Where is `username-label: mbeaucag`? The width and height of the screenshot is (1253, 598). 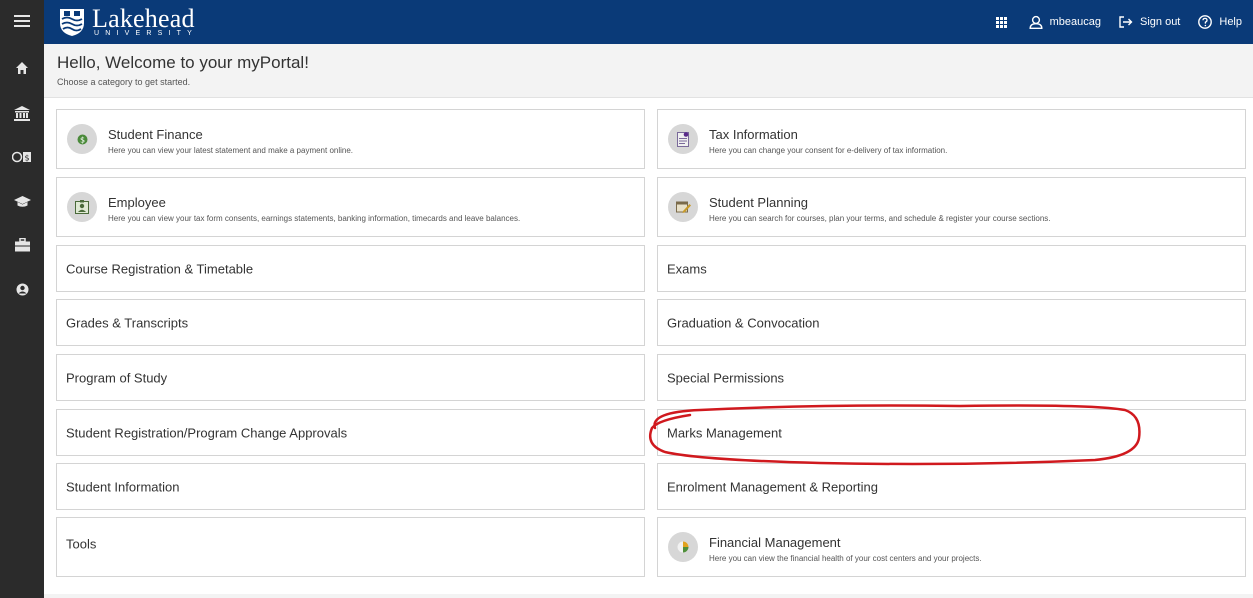 username-label: mbeaucag is located at coordinates (1075, 22).